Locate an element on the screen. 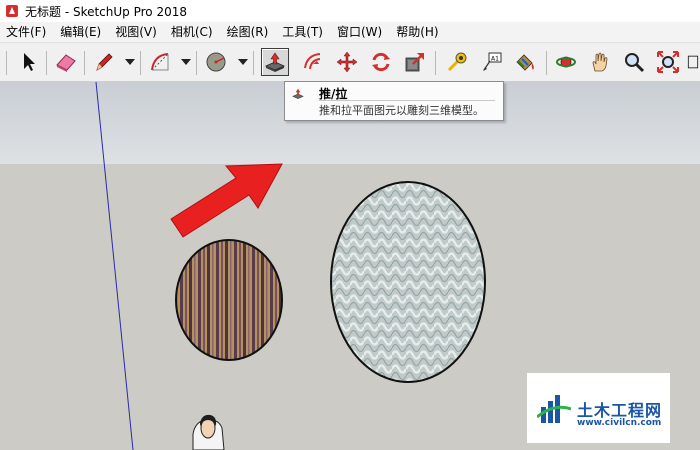 The width and height of the screenshot is (700, 450). push-pull-tooltip: 推/拉 推和拉平面图元以雕刻三维模型。 is located at coordinates (394, 101).